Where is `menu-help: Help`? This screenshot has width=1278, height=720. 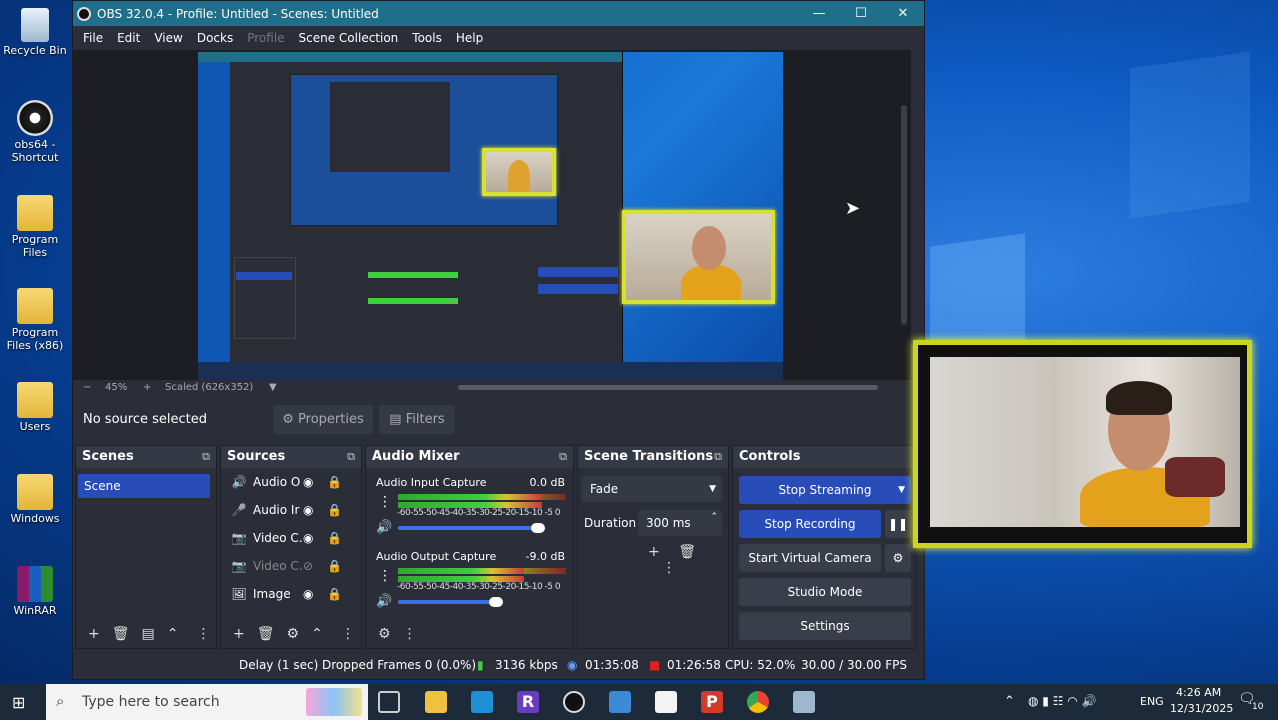 menu-help: Help is located at coordinates (469, 38).